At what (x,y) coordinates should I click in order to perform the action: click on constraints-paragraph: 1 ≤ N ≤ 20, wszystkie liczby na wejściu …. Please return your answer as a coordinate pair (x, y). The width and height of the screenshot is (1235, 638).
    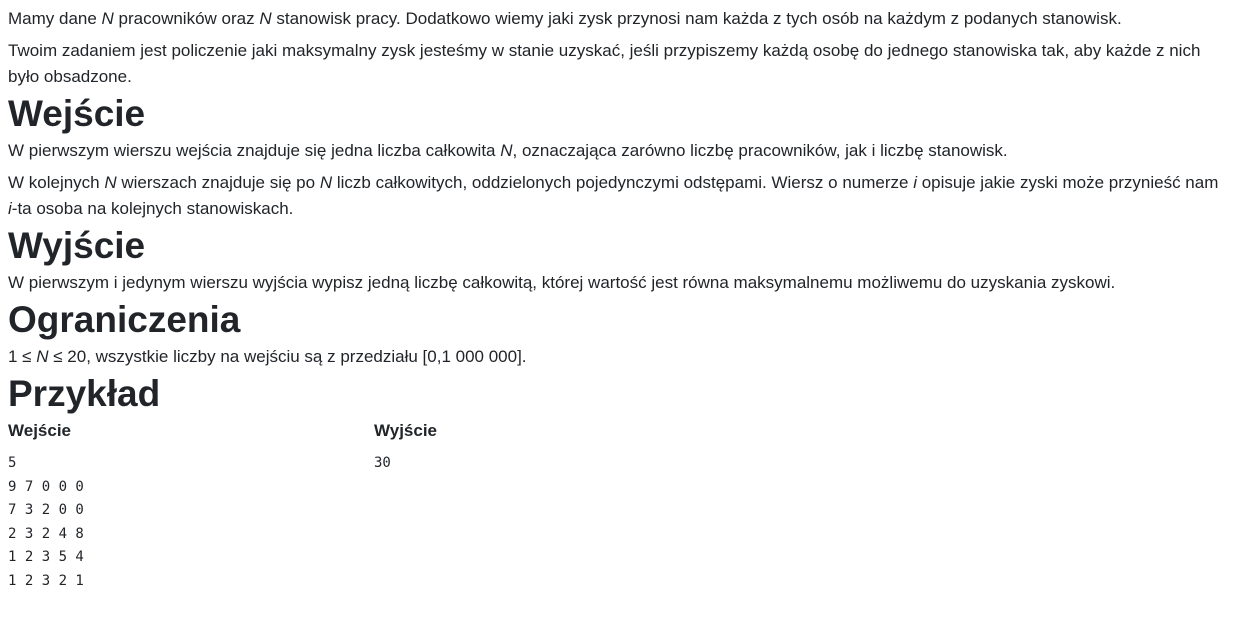
    Looking at the image, I should click on (617, 357).